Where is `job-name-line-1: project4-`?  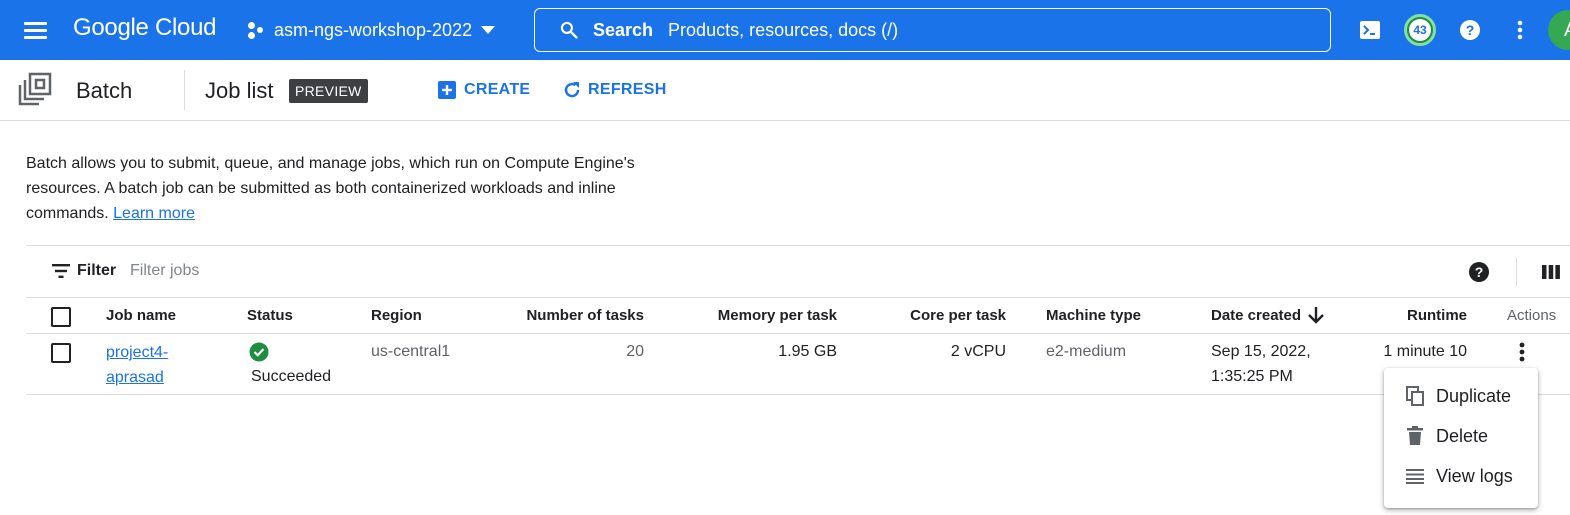
job-name-line-1: project4- is located at coordinates (137, 352).